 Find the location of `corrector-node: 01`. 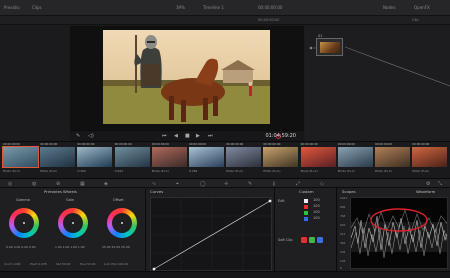

corrector-node: 01 is located at coordinates (329, 45).